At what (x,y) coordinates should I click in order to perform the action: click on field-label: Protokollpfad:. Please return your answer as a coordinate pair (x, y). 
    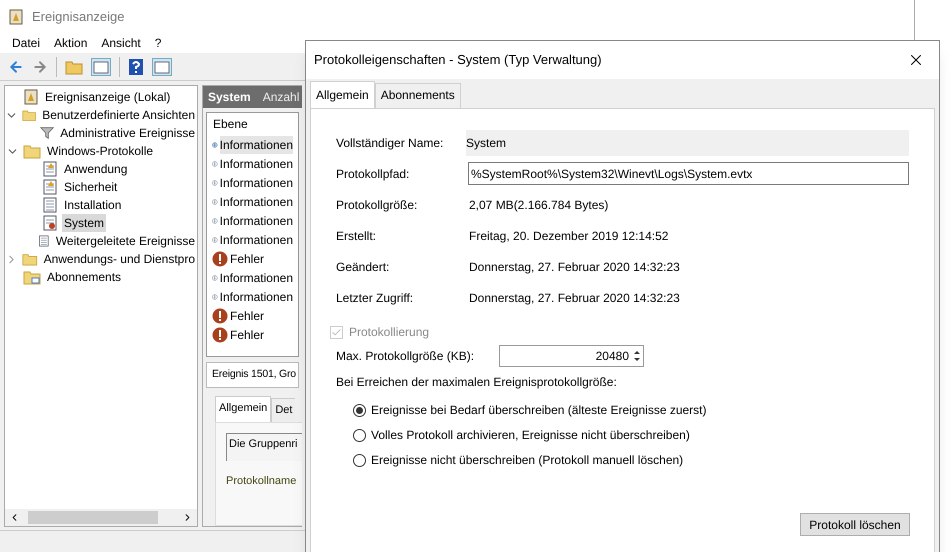
    Looking at the image, I should click on (373, 174).